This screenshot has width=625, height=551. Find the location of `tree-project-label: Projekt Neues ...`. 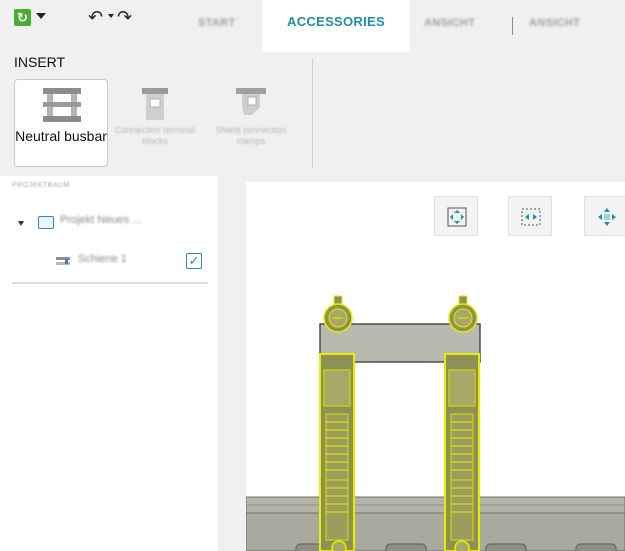

tree-project-label: Projekt Neues ... is located at coordinates (100, 220).